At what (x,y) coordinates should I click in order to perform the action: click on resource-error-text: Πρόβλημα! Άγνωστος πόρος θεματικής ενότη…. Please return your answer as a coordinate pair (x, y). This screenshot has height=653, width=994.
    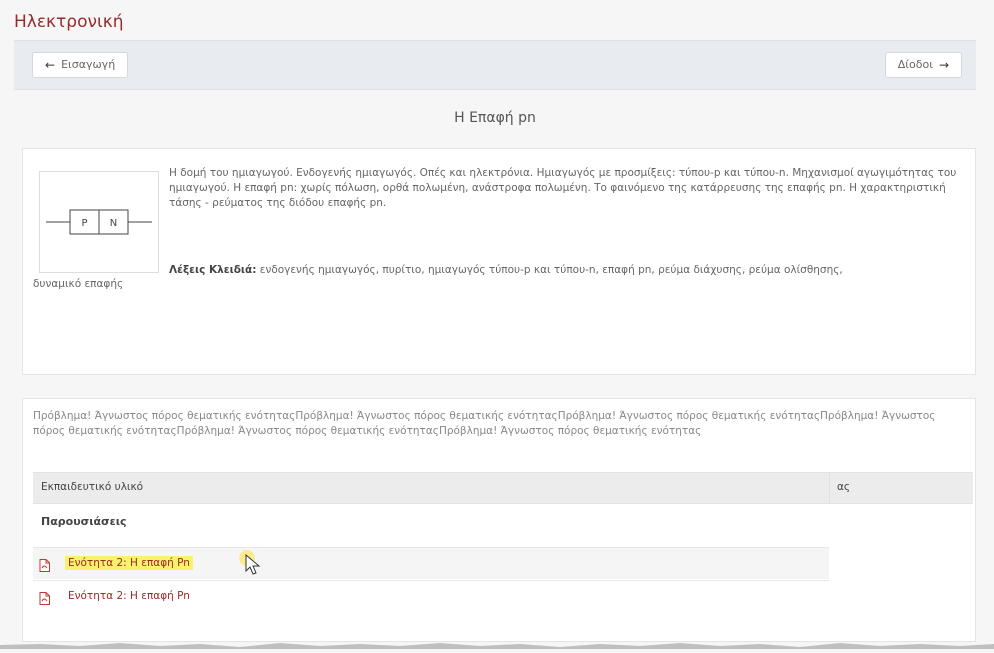
    Looking at the image, I should click on (484, 423).